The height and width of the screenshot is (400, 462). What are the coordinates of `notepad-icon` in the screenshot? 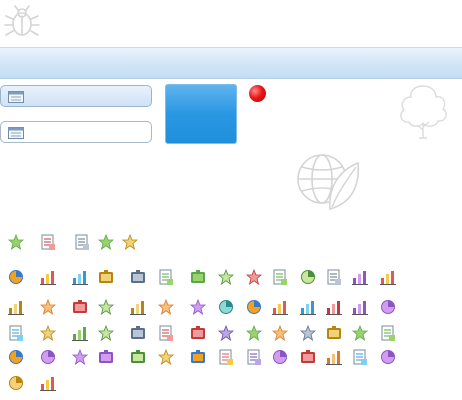 It's located at (308, 277).